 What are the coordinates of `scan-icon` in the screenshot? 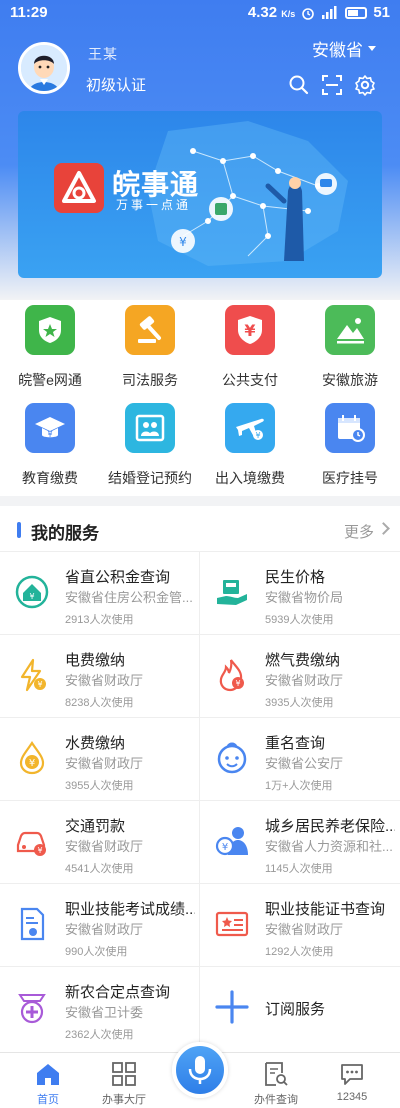 It's located at (332, 85).